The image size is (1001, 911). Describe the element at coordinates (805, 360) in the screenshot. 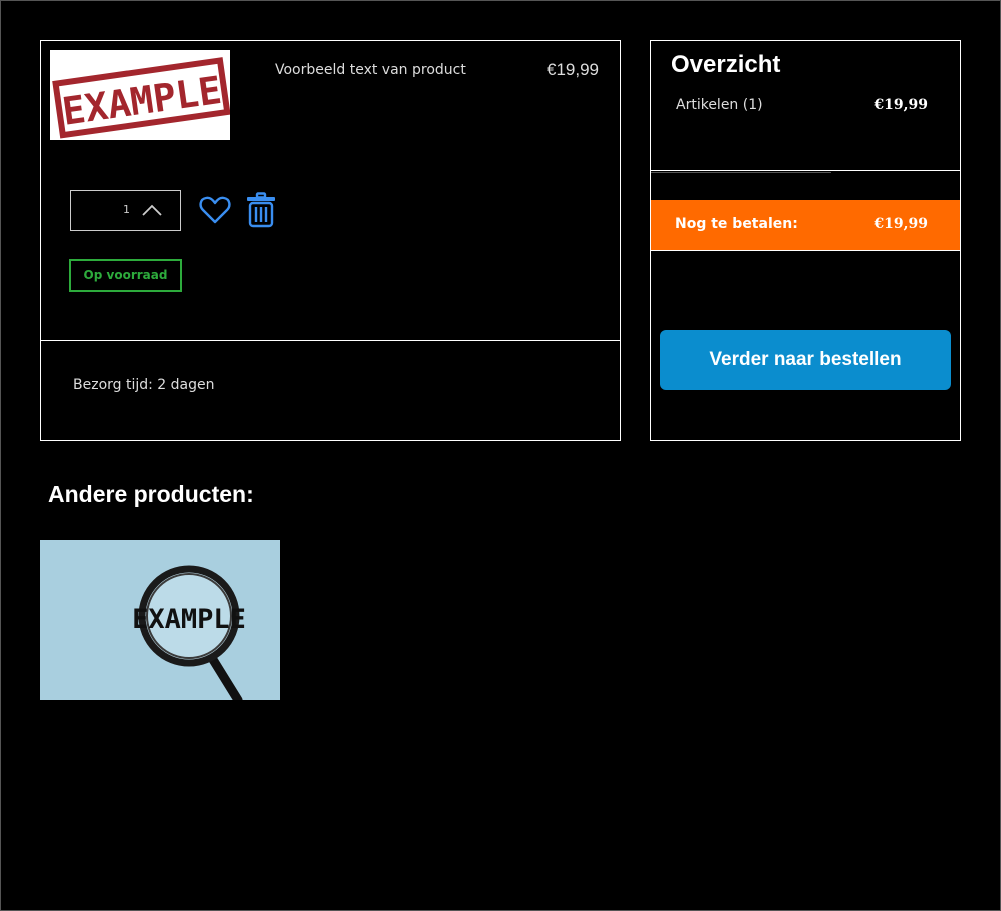

I see `checkout-button: Verder naar bestellen` at that location.